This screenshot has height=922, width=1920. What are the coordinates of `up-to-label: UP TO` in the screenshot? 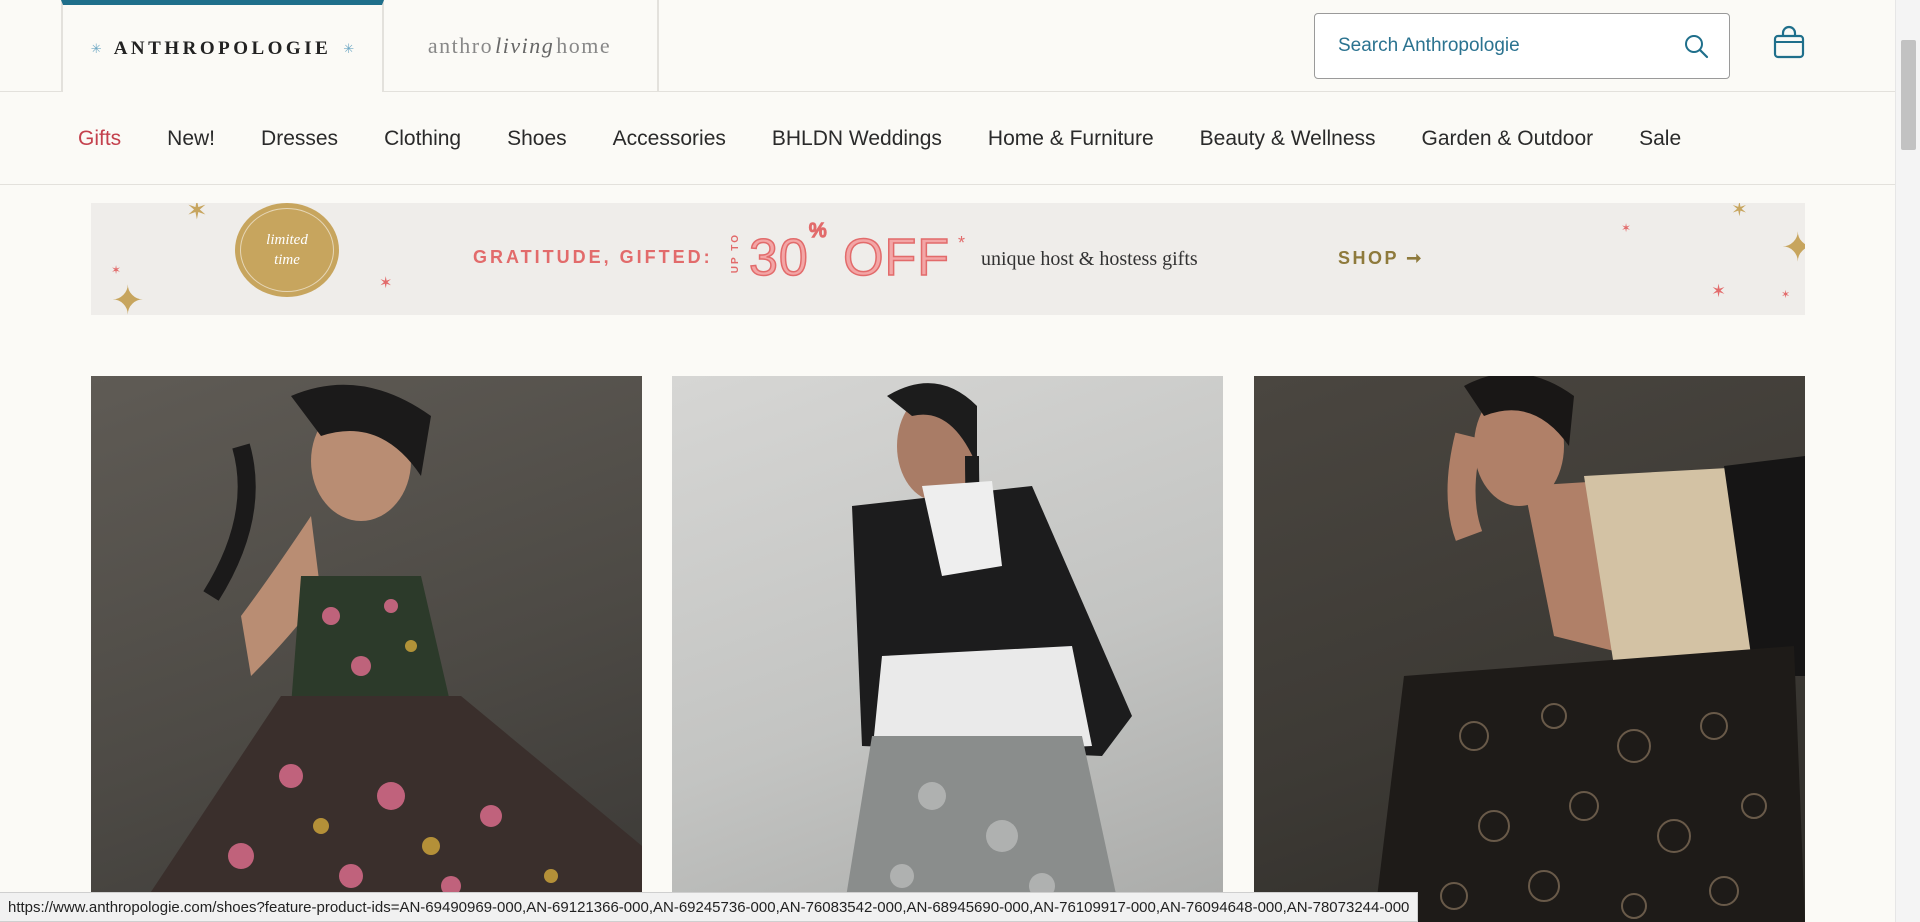 It's located at (735, 253).